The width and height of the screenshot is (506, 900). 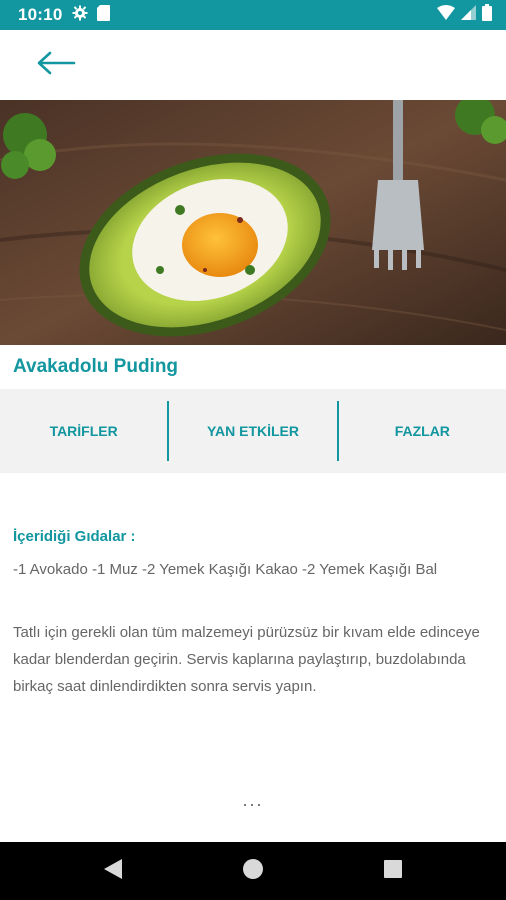 I want to click on navigation-bar, so click(x=253, y=871).